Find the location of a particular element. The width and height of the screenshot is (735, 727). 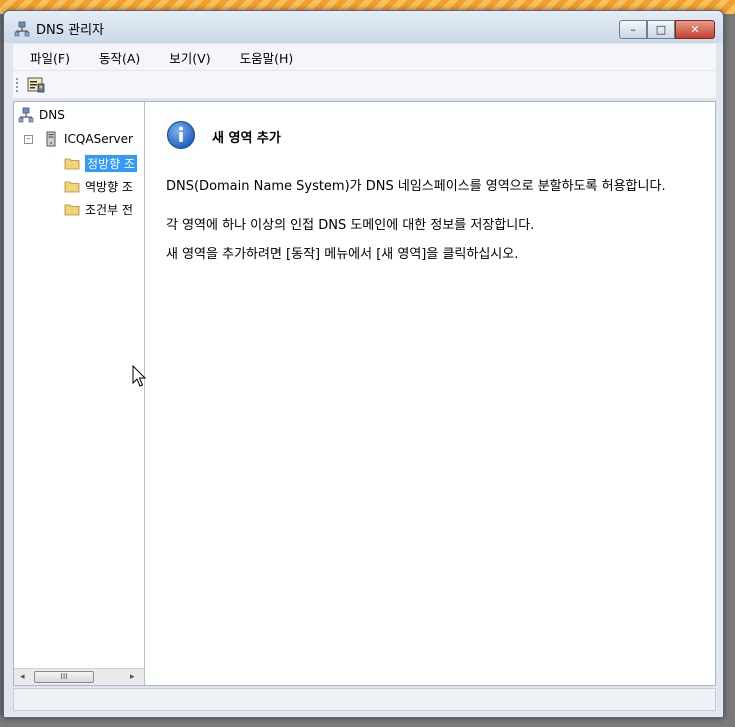

menu-action: 동작(A) is located at coordinates (117, 57).